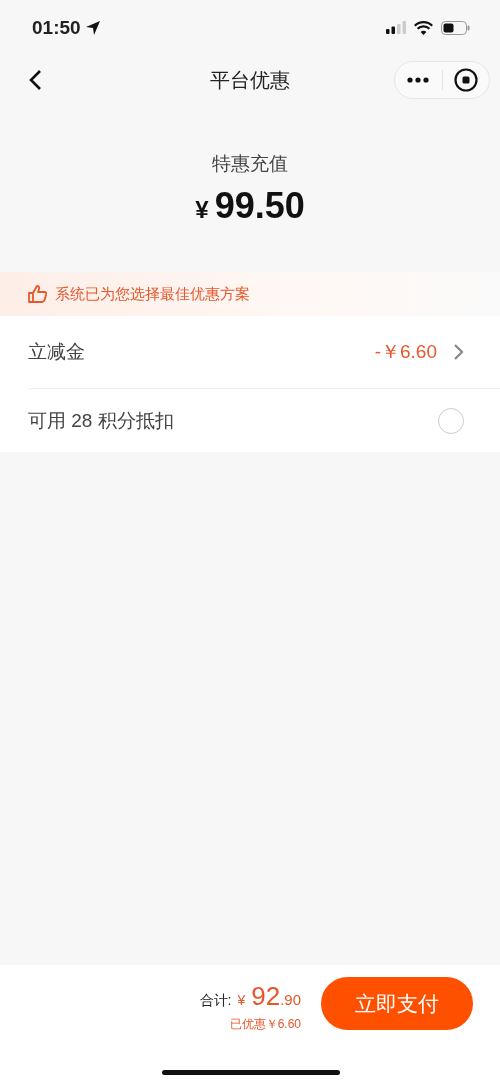 Image resolution: width=500 pixels, height=1083 pixels. I want to click on banner-text: 系统已为您选择最佳优惠方案, so click(152, 294).